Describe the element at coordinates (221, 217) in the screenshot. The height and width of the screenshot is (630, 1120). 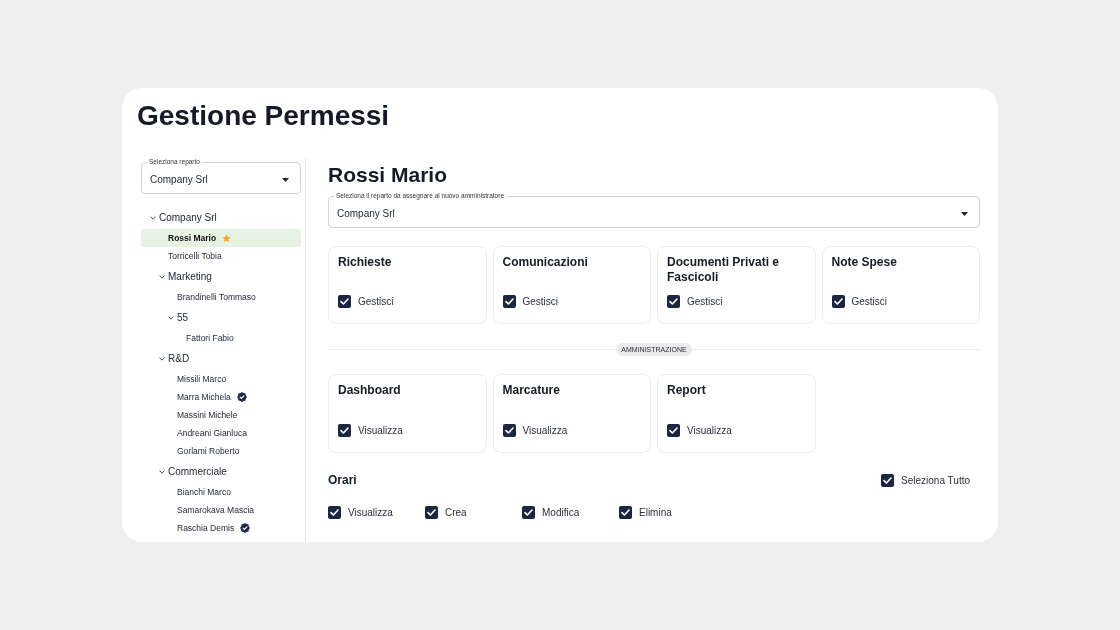
I see `tree-group: Company Srl` at that location.